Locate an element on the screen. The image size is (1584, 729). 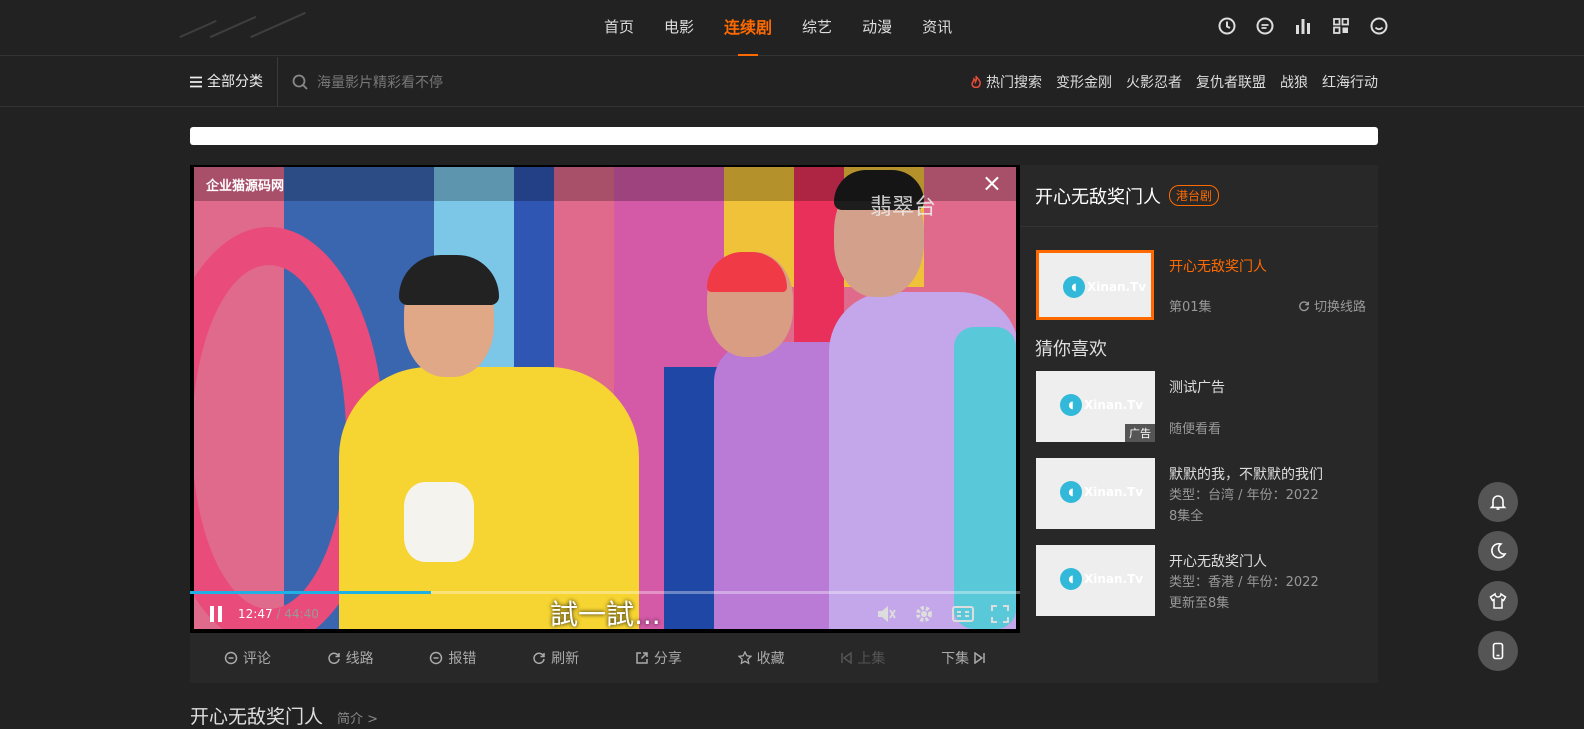
recommendation-meta: 类型：香港 / 年份：2022 is located at coordinates (1244, 582).